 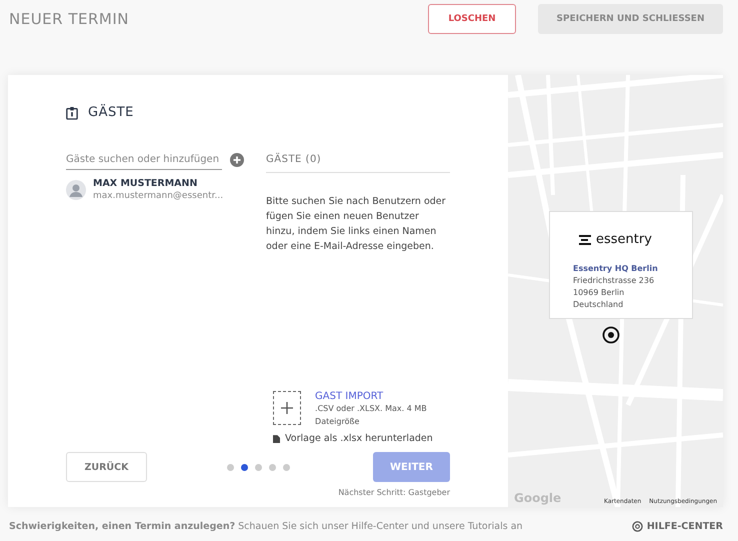 I want to click on save-close-button: SPEICHERN UND SCHLIESSEN, so click(x=630, y=19).